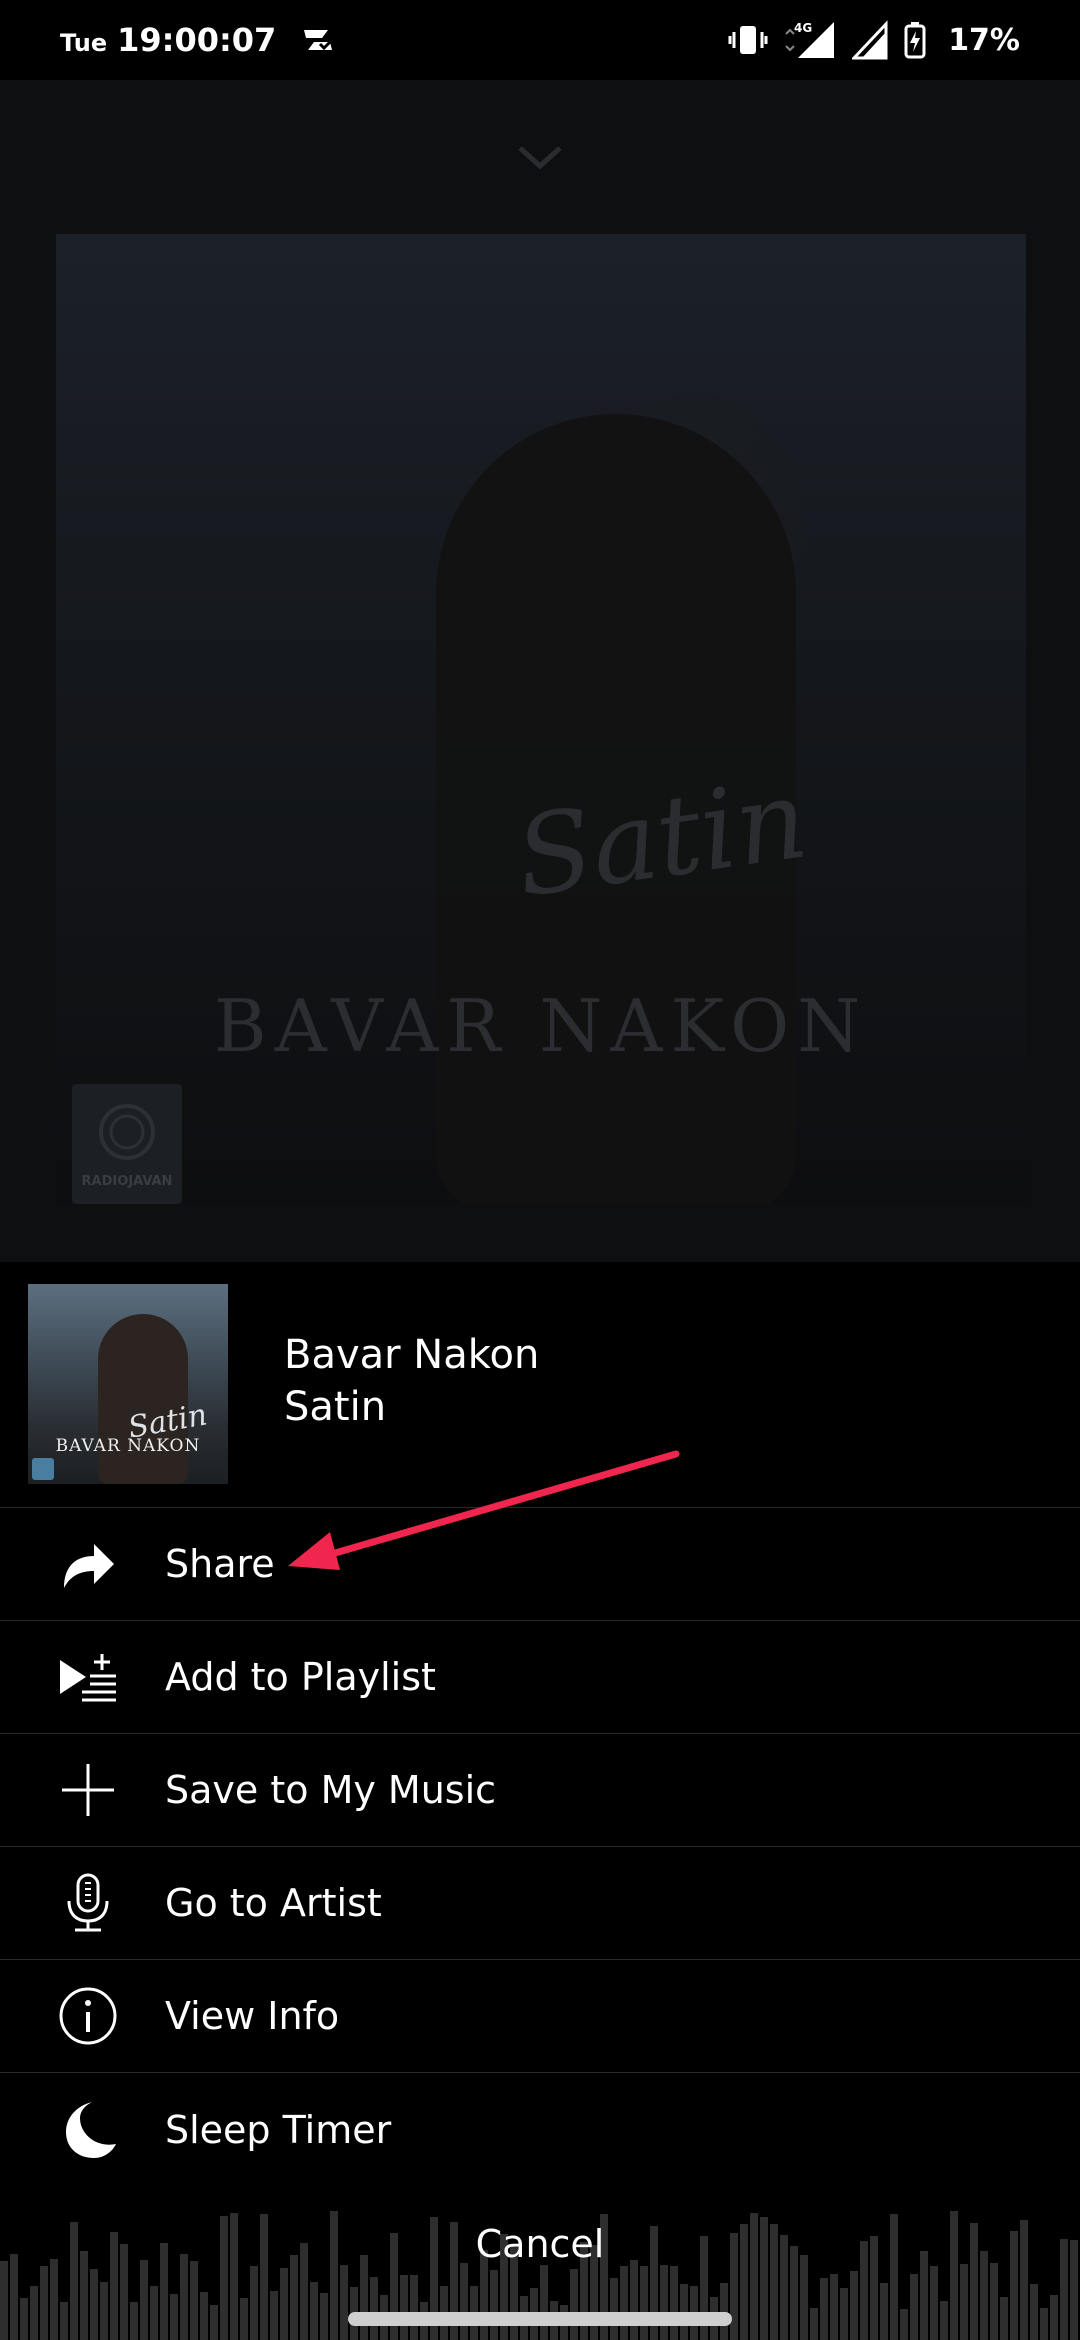  I want to click on menu-item-add-to-playlist: Add to Playlist, so click(540, 1677).